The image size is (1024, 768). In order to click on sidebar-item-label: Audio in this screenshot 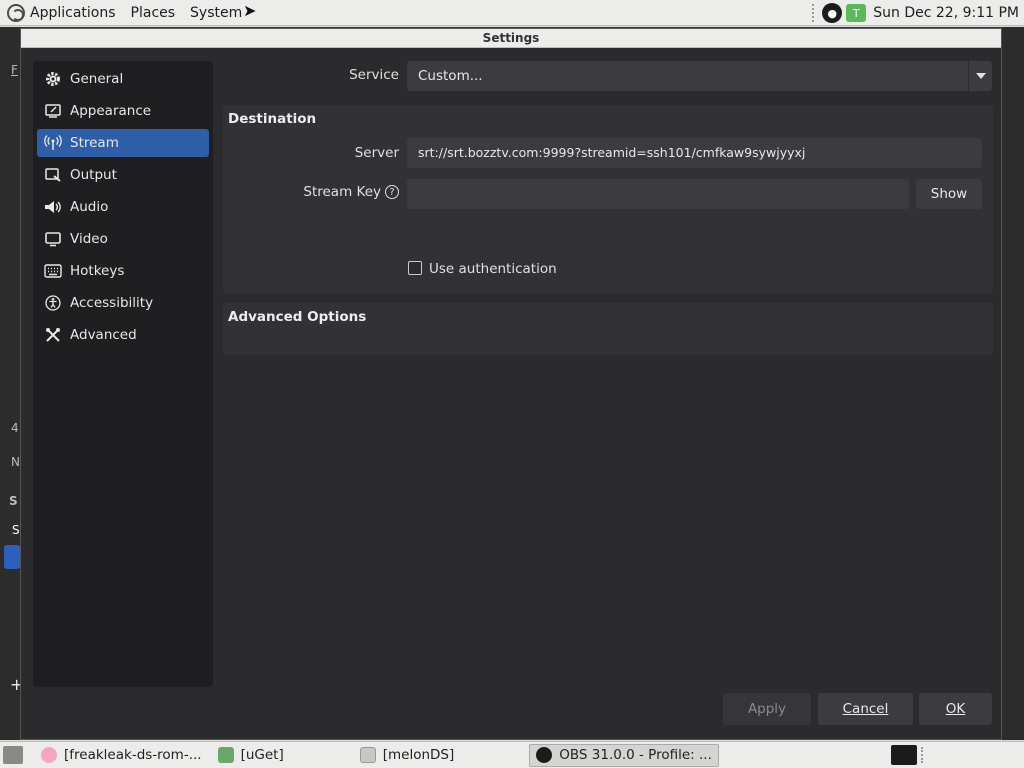, I will do `click(89, 207)`.